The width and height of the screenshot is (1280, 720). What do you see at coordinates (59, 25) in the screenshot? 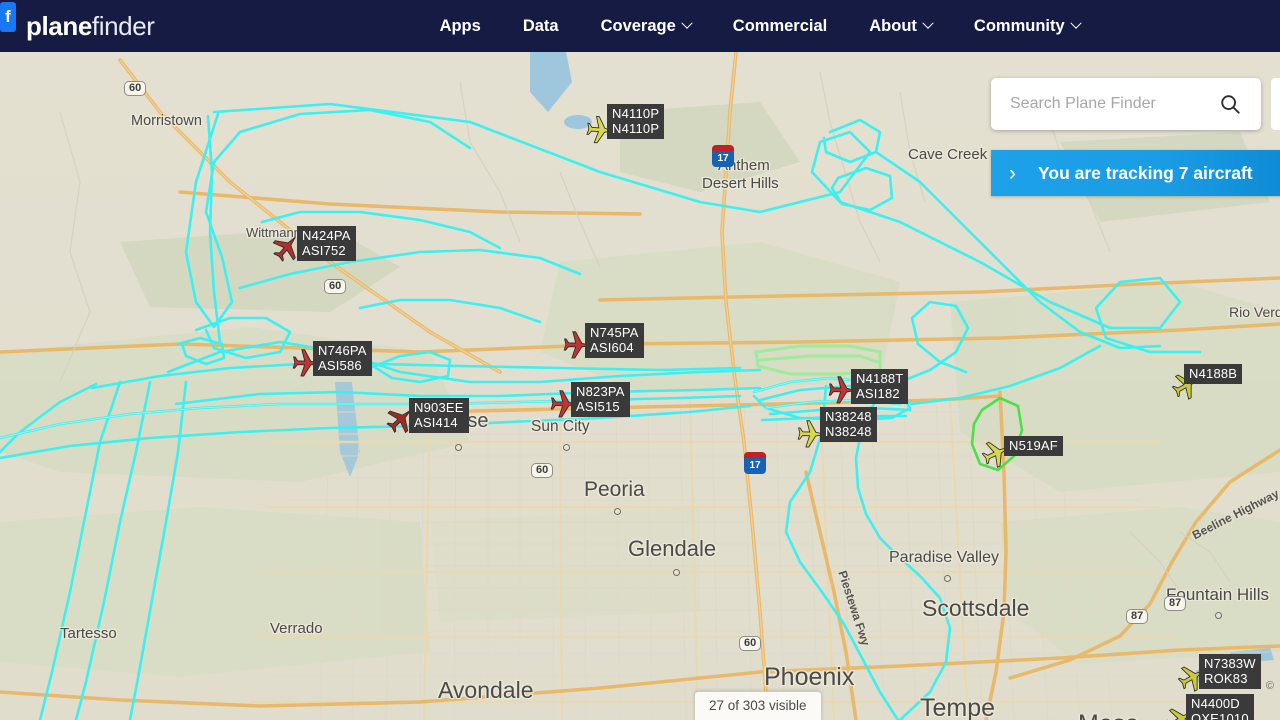
I see `brand-bold: plane` at bounding box center [59, 25].